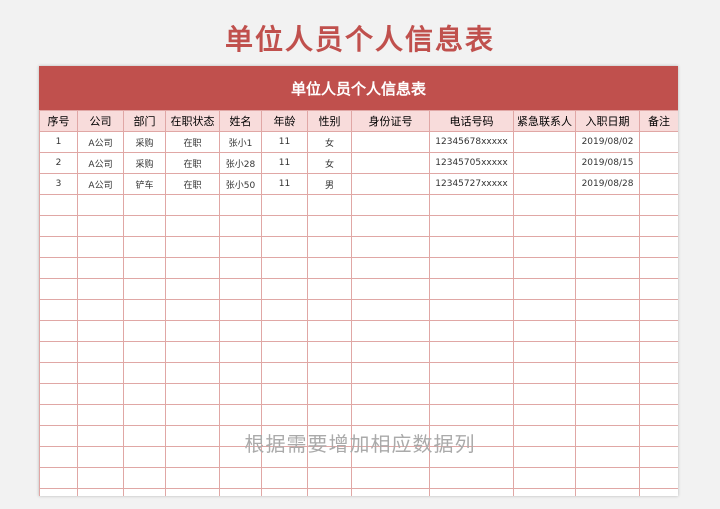 The image size is (720, 509). What do you see at coordinates (607, 184) in the screenshot?
I see `table-cell: 2019/08/28` at bounding box center [607, 184].